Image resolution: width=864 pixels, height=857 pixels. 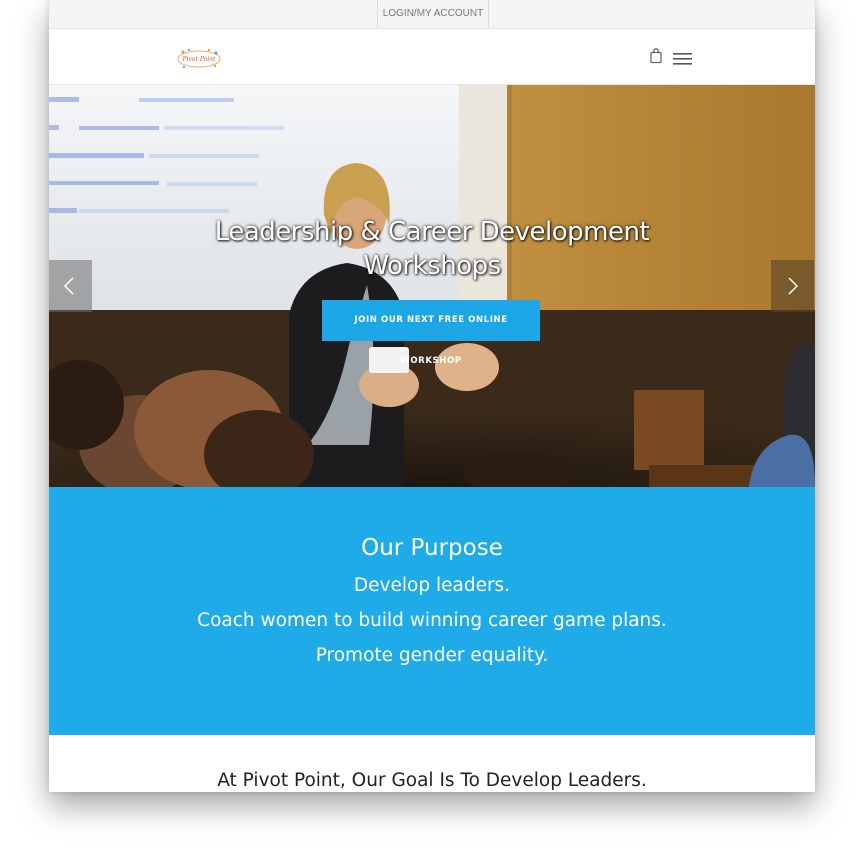 I want to click on hero-title-line-1: Leadership & Career Development, so click(x=432, y=232).